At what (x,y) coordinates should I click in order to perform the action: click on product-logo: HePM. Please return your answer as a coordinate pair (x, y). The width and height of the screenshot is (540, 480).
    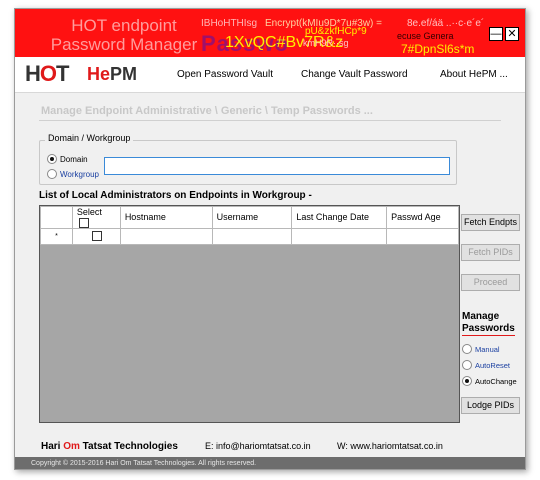
    Looking at the image, I should click on (112, 74).